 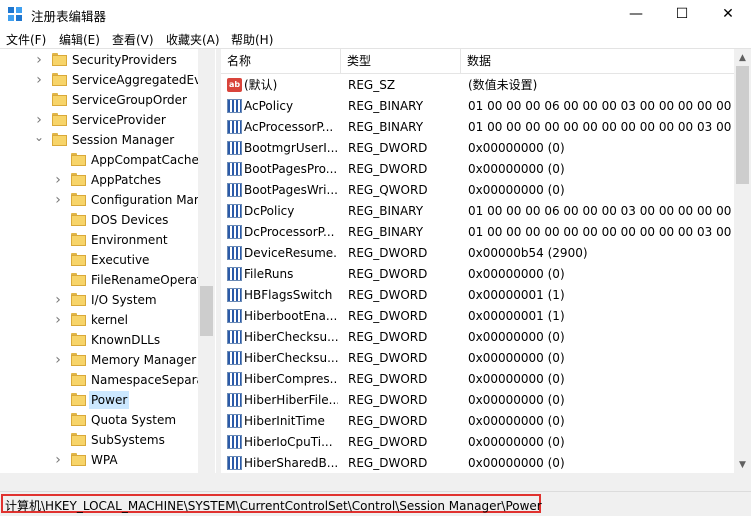 I want to click on tree-item: › SecurityProviders, so click(x=100, y=60).